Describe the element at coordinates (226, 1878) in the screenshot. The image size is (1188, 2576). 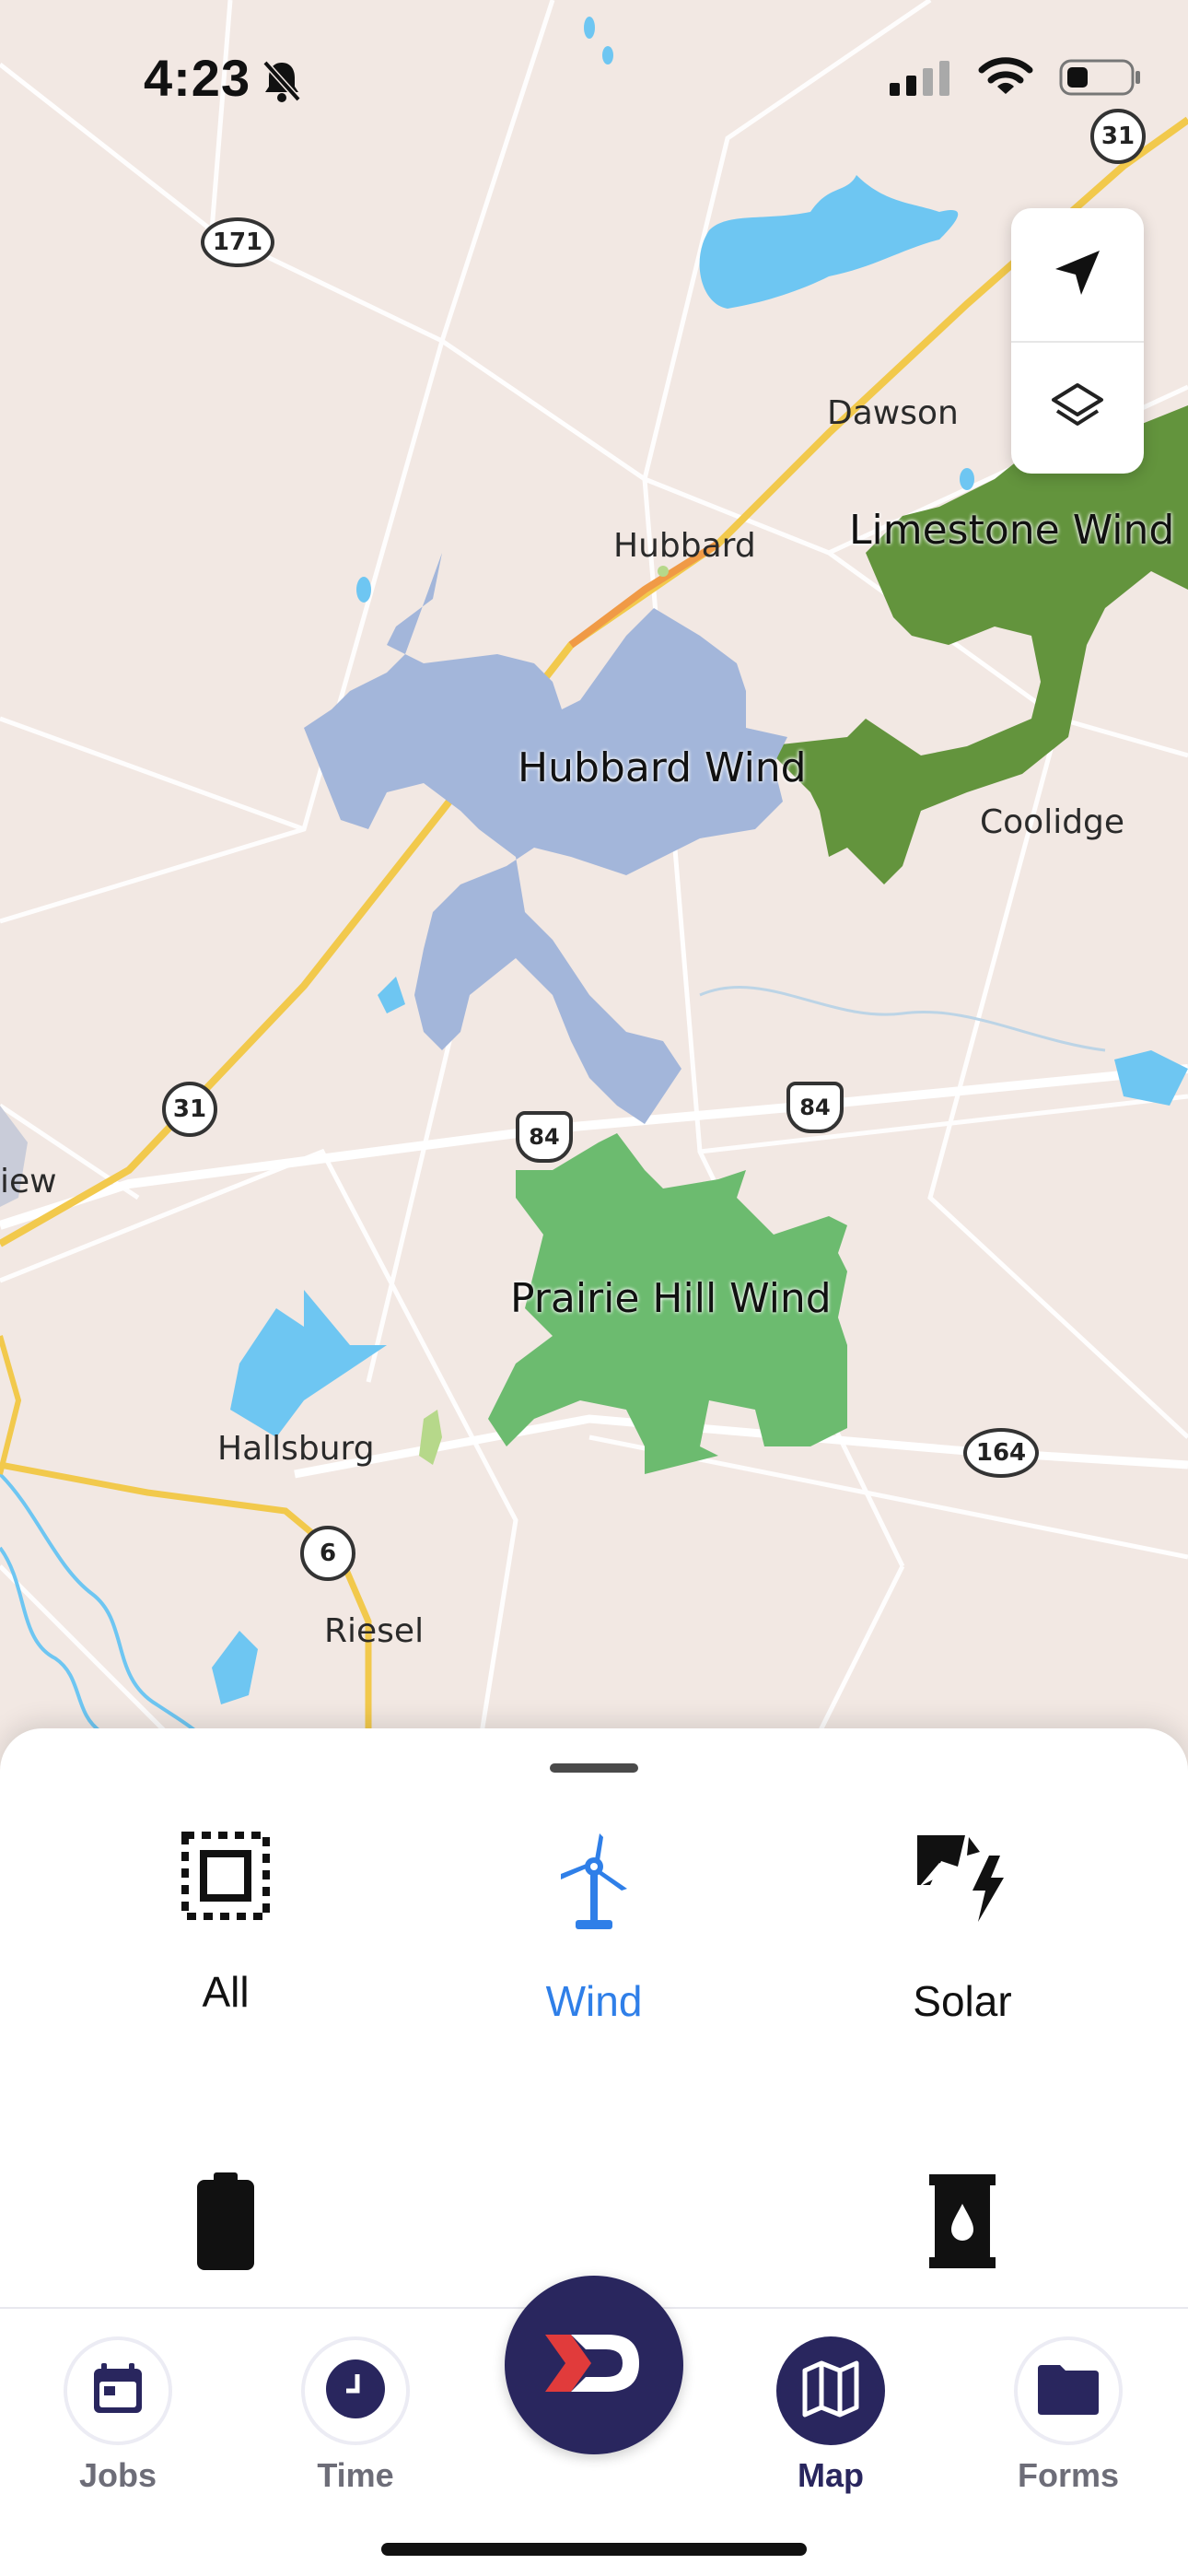
I see `select-all-icon` at that location.